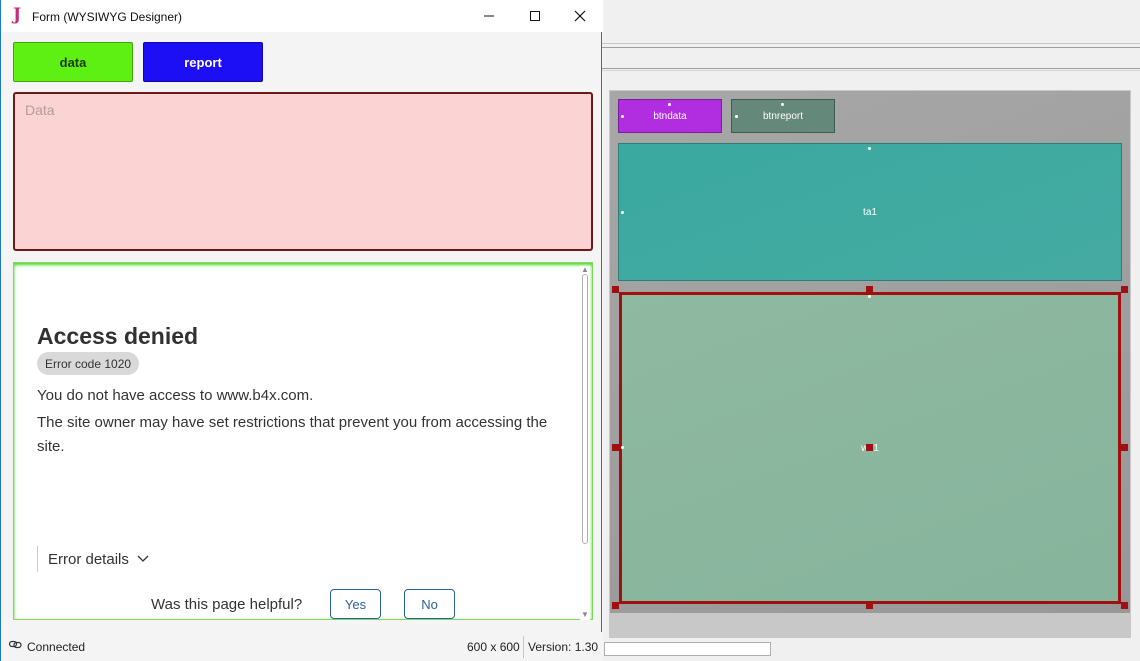  Describe the element at coordinates (303, 171) in the screenshot. I see `data-textarea: Data` at that location.